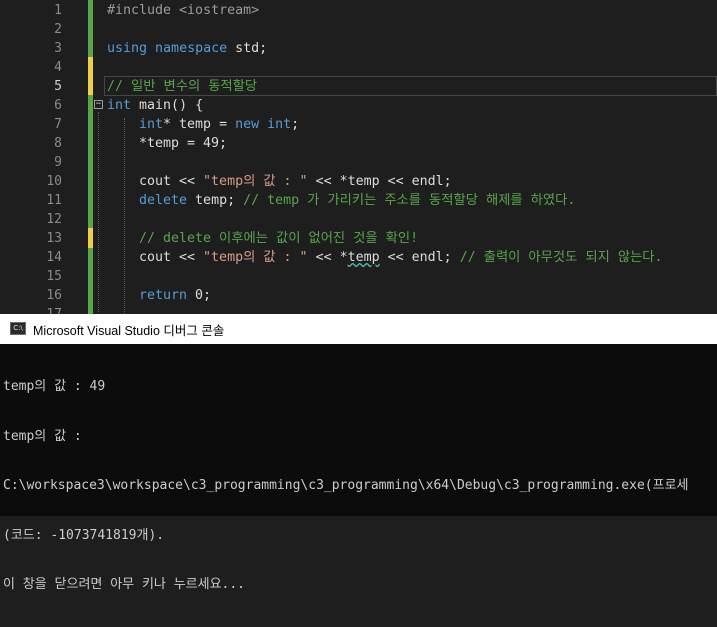 The height and width of the screenshot is (627, 717). What do you see at coordinates (54, 200) in the screenshot?
I see `line-number: 11` at bounding box center [54, 200].